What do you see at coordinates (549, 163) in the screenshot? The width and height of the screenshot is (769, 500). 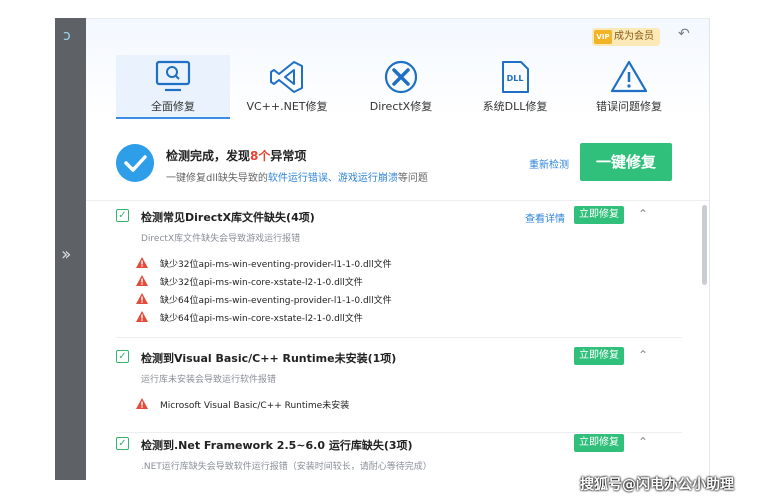 I see `recheck-link: 重新检测` at bounding box center [549, 163].